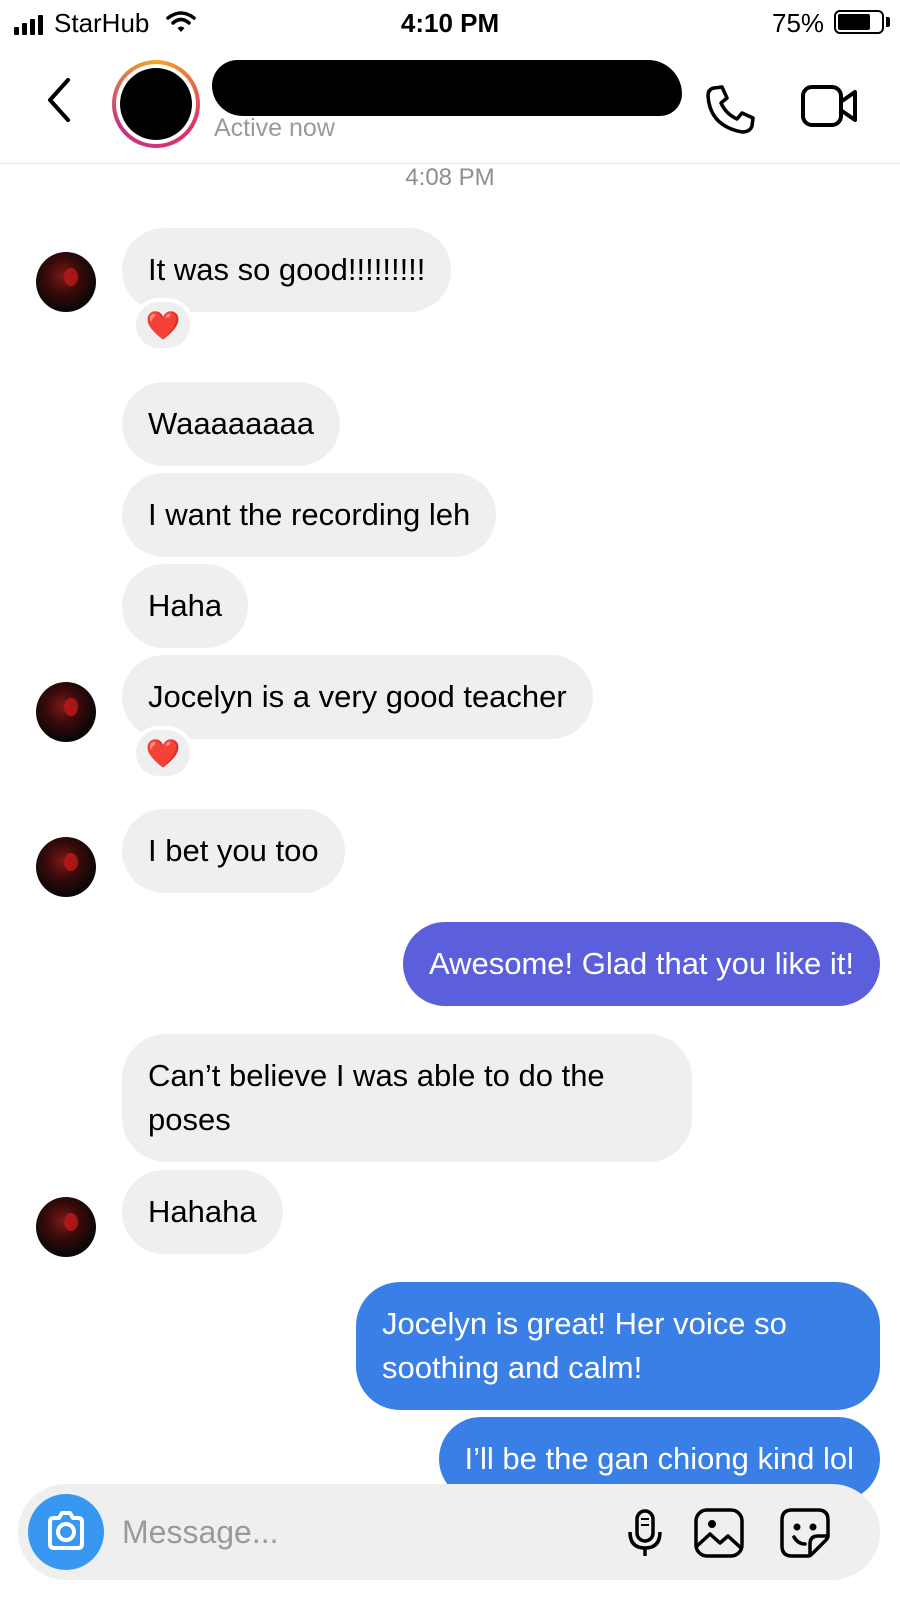 The image size is (900, 1600). I want to click on camera-button, so click(66, 1532).